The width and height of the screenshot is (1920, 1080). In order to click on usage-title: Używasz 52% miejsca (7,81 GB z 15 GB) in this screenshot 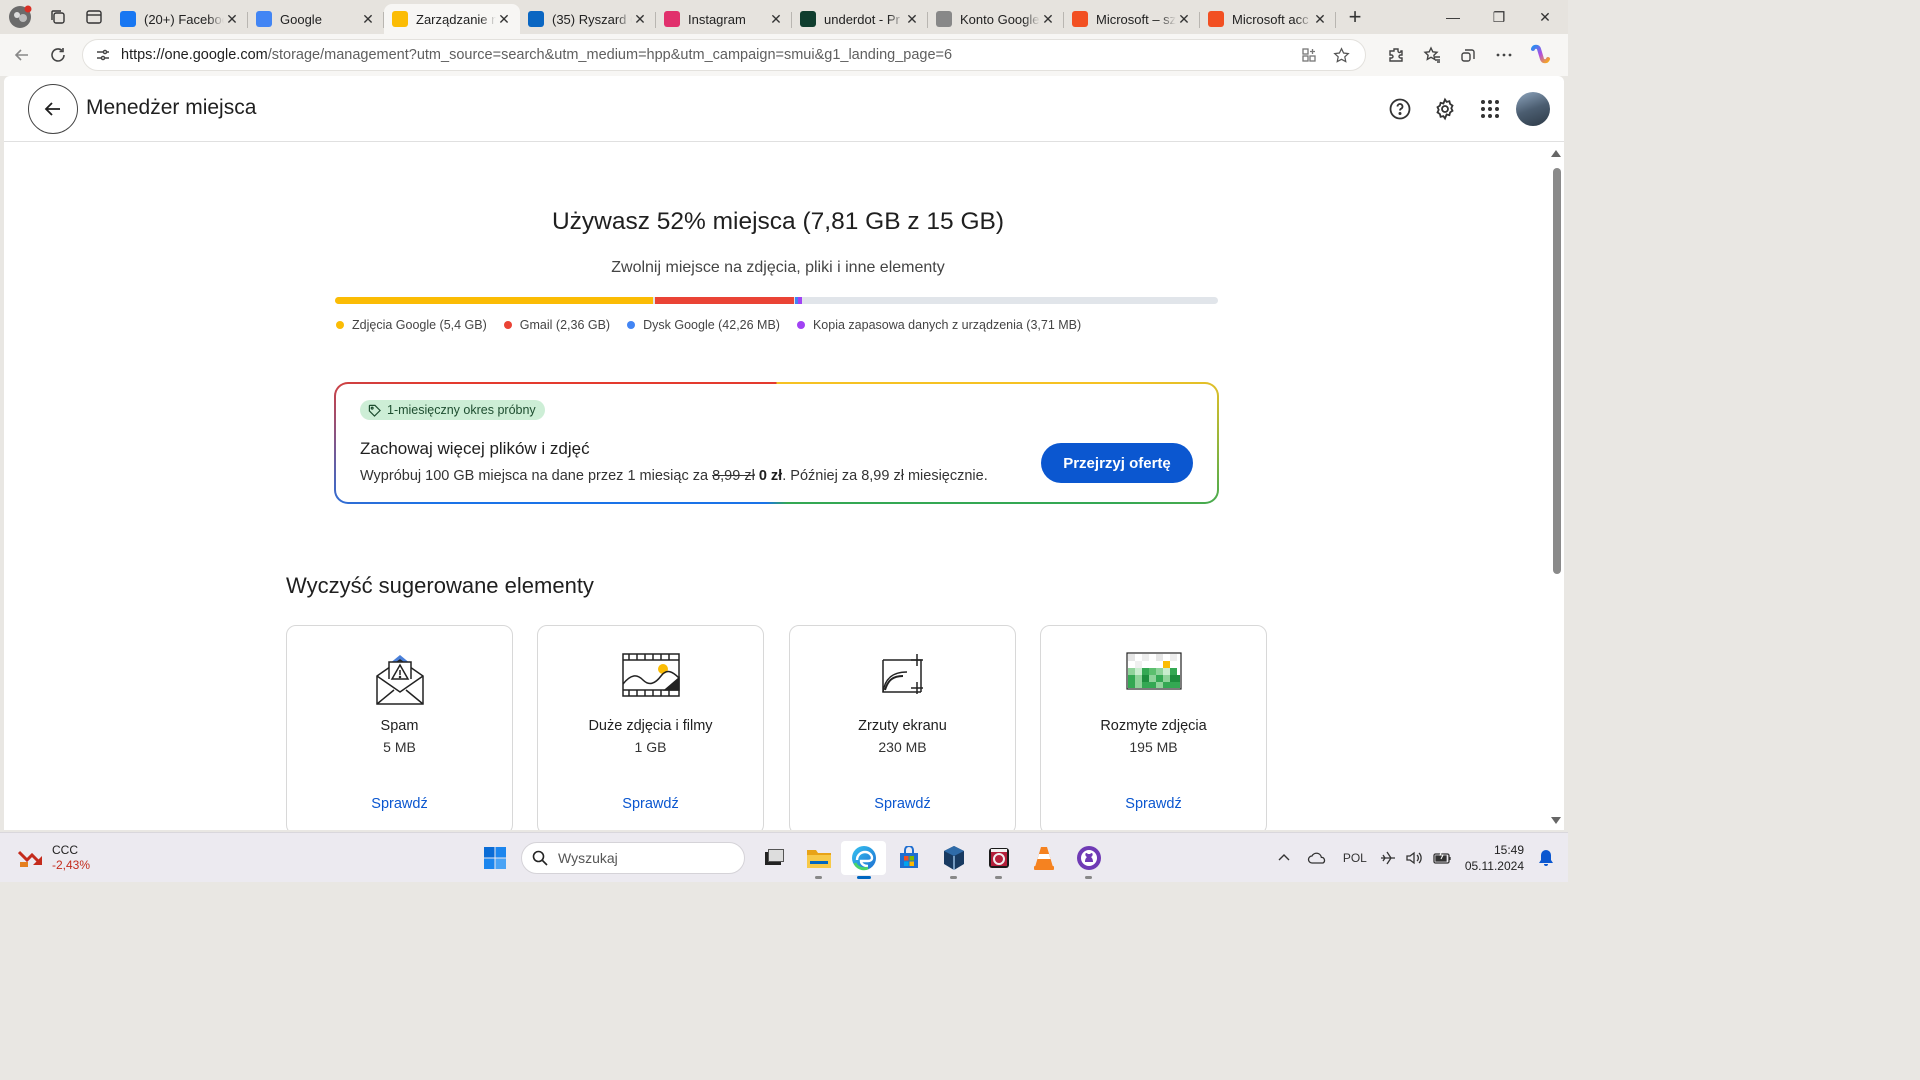, I will do `click(778, 221)`.